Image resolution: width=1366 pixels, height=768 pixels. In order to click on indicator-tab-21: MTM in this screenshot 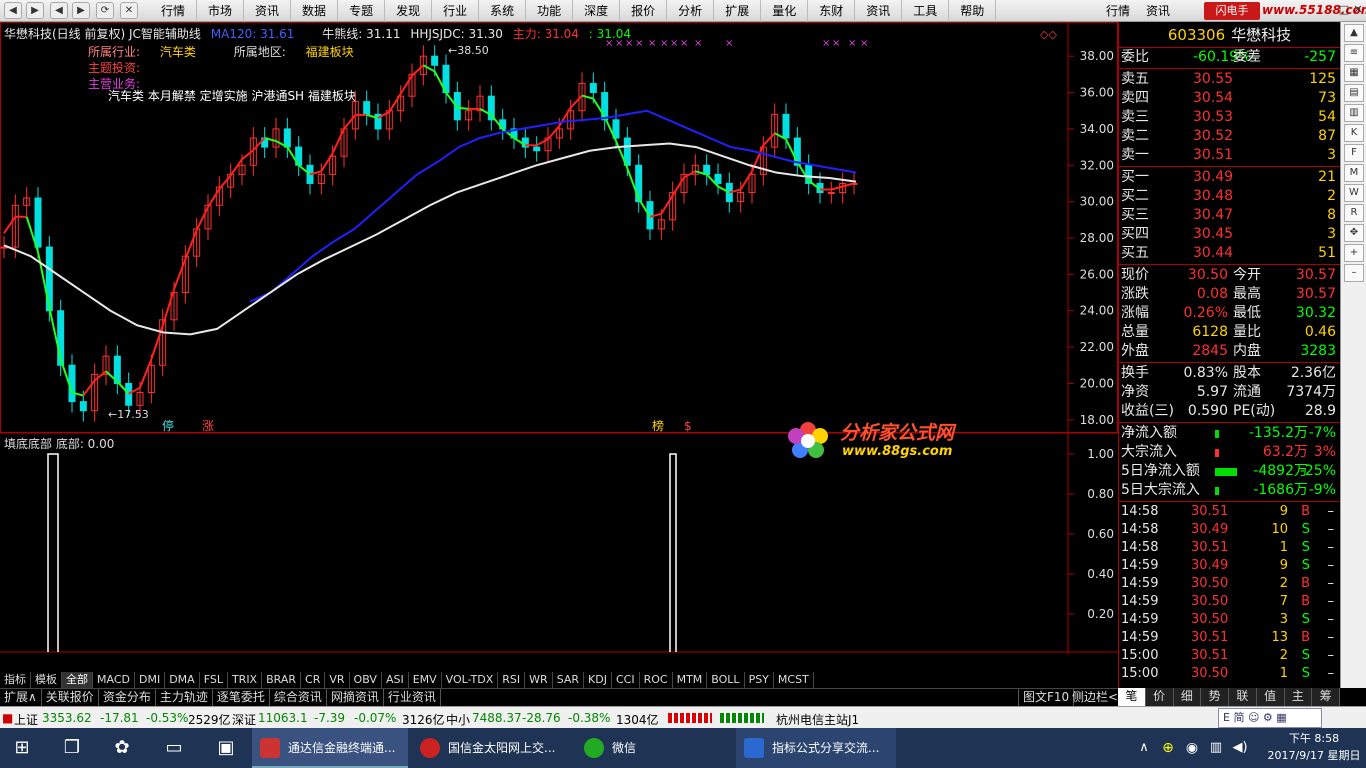, I will do `click(690, 680)`.